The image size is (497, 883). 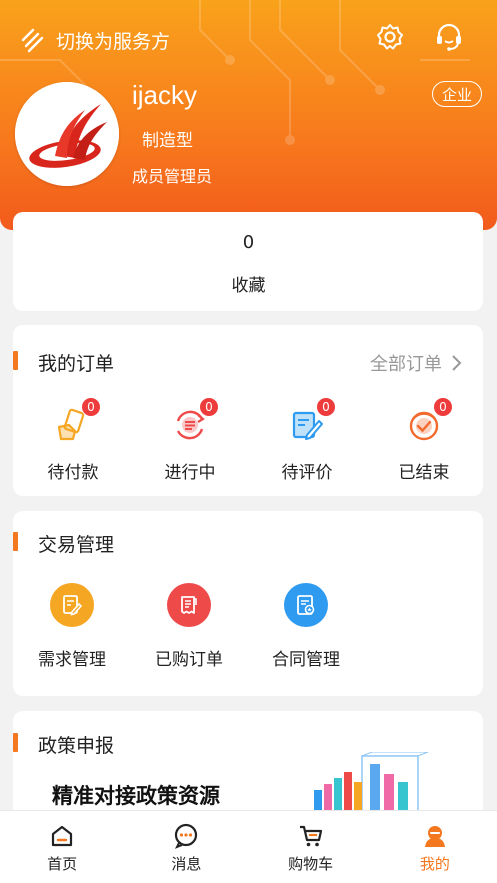 What do you see at coordinates (189, 605) in the screenshot?
I see `receipt-icon` at bounding box center [189, 605].